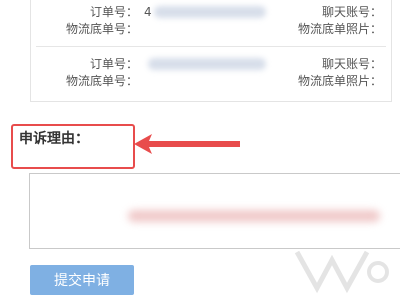  Describe the element at coordinates (340, 81) in the screenshot. I see `record-2-photo-label: 物流底单照片：` at that location.